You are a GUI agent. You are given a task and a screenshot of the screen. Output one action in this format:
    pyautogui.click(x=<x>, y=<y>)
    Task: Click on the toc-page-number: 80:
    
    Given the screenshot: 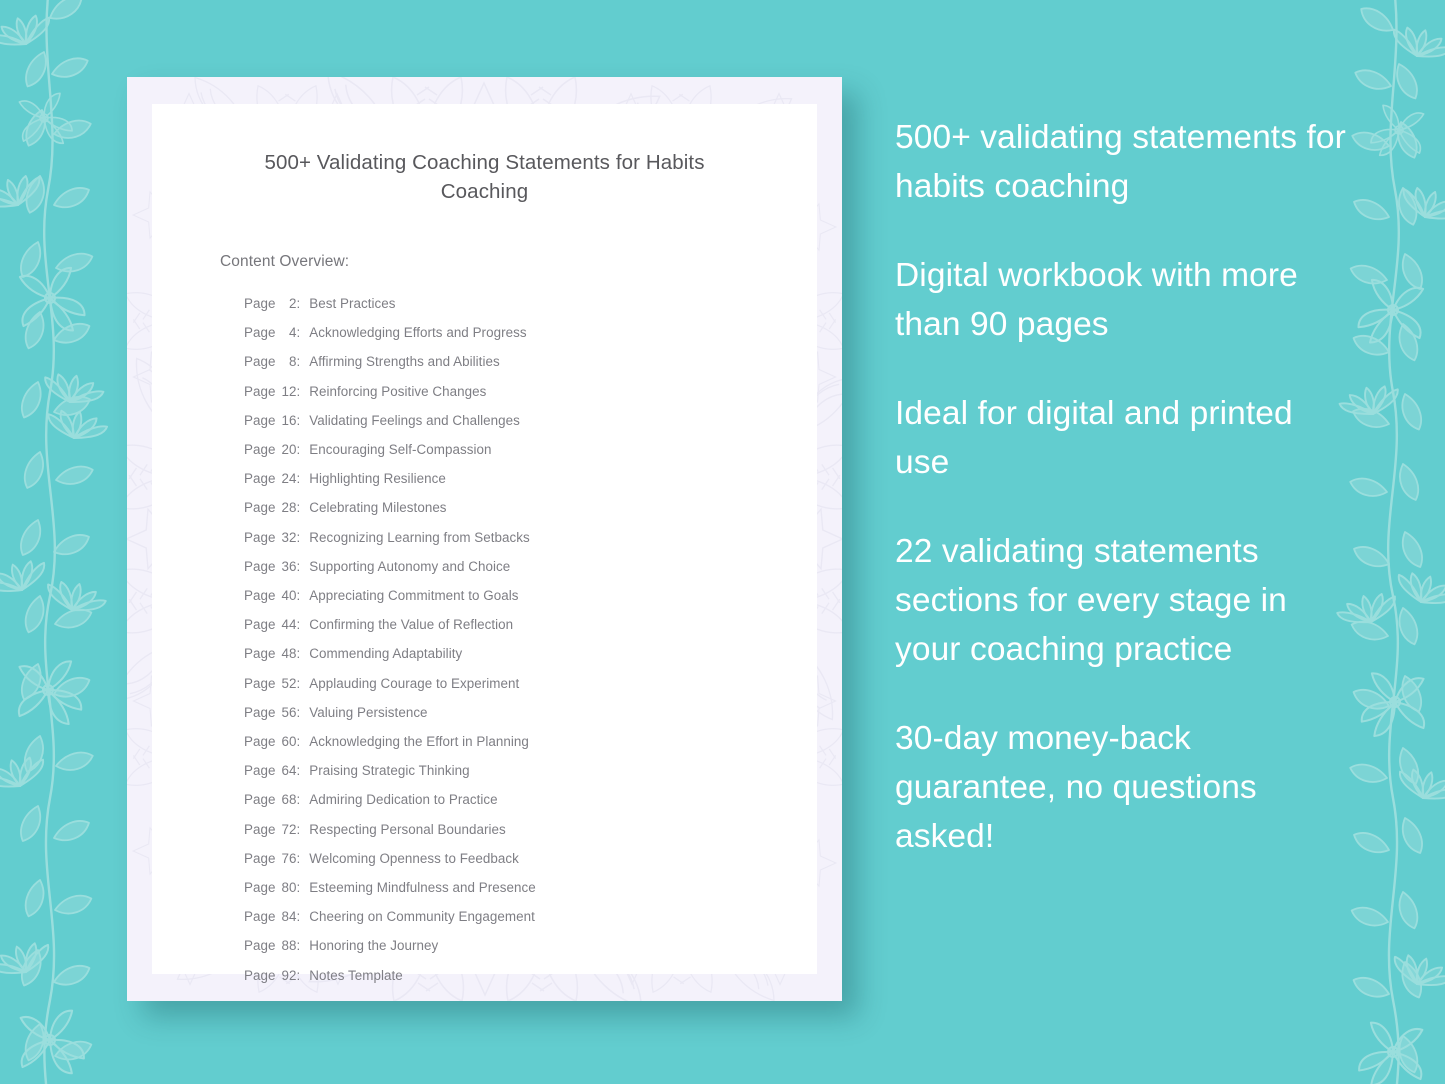 What is the action you would take?
    pyautogui.click(x=291, y=888)
    